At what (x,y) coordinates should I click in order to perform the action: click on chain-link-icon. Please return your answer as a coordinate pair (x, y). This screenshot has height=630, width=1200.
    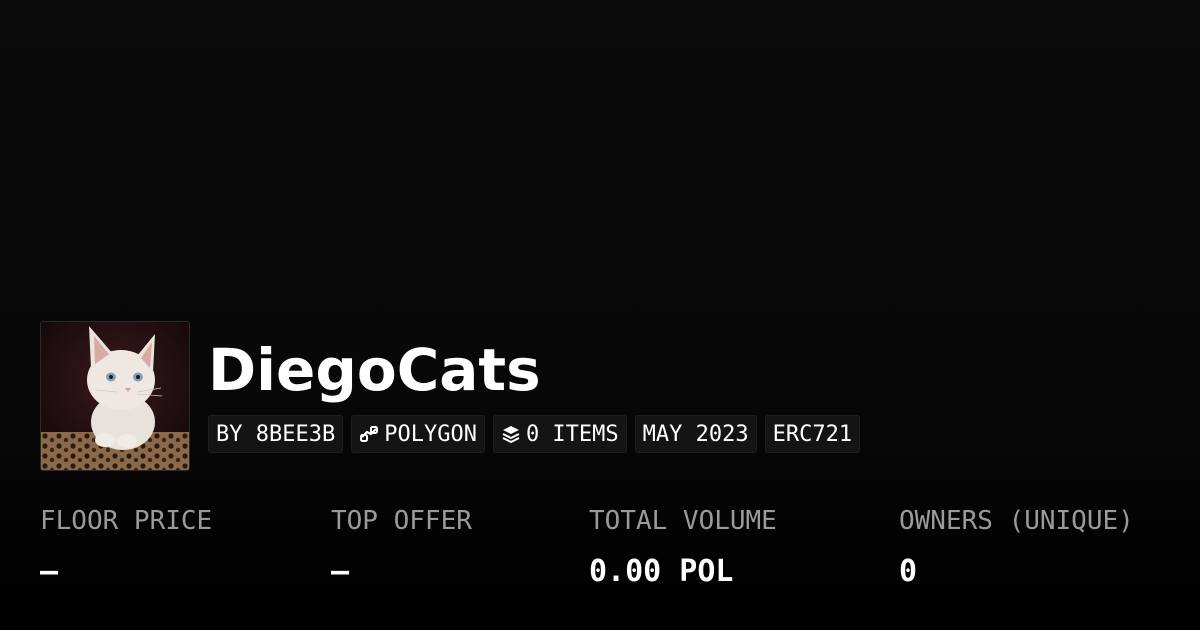
    Looking at the image, I should click on (369, 434).